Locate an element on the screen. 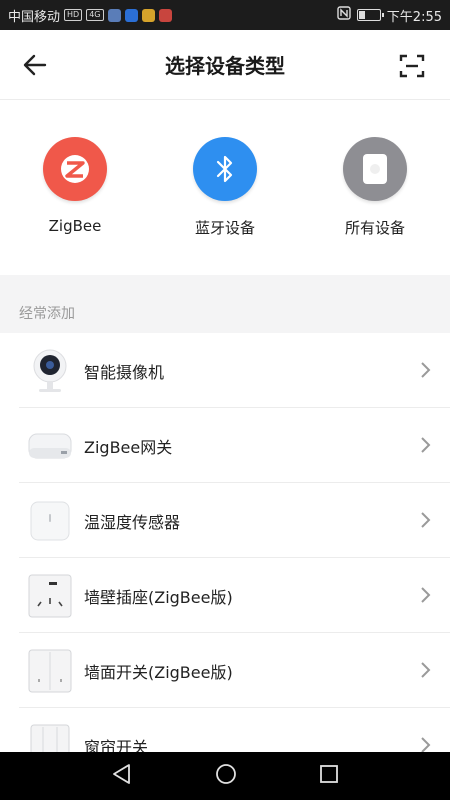 The image size is (450, 800). system-nav-bar is located at coordinates (225, 776).